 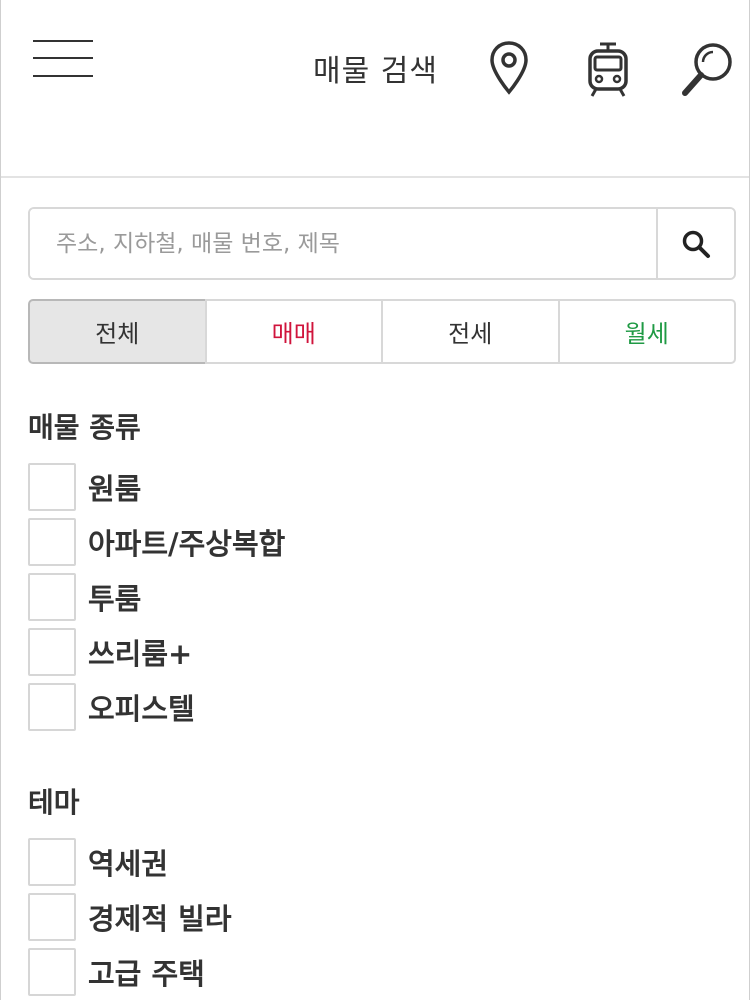 I want to click on checkbox-row-station-area: 역세권, so click(x=98, y=862).